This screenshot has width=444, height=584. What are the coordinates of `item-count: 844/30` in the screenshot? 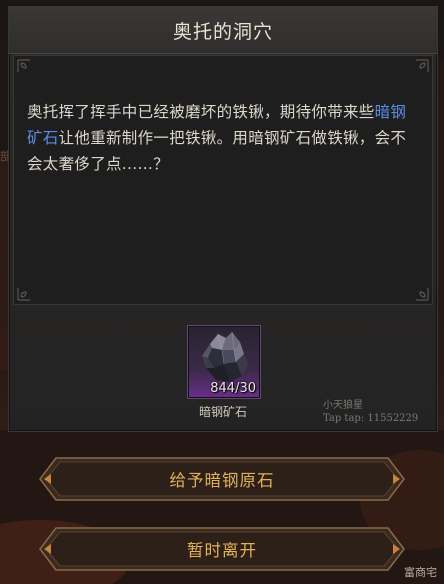 It's located at (233, 388).